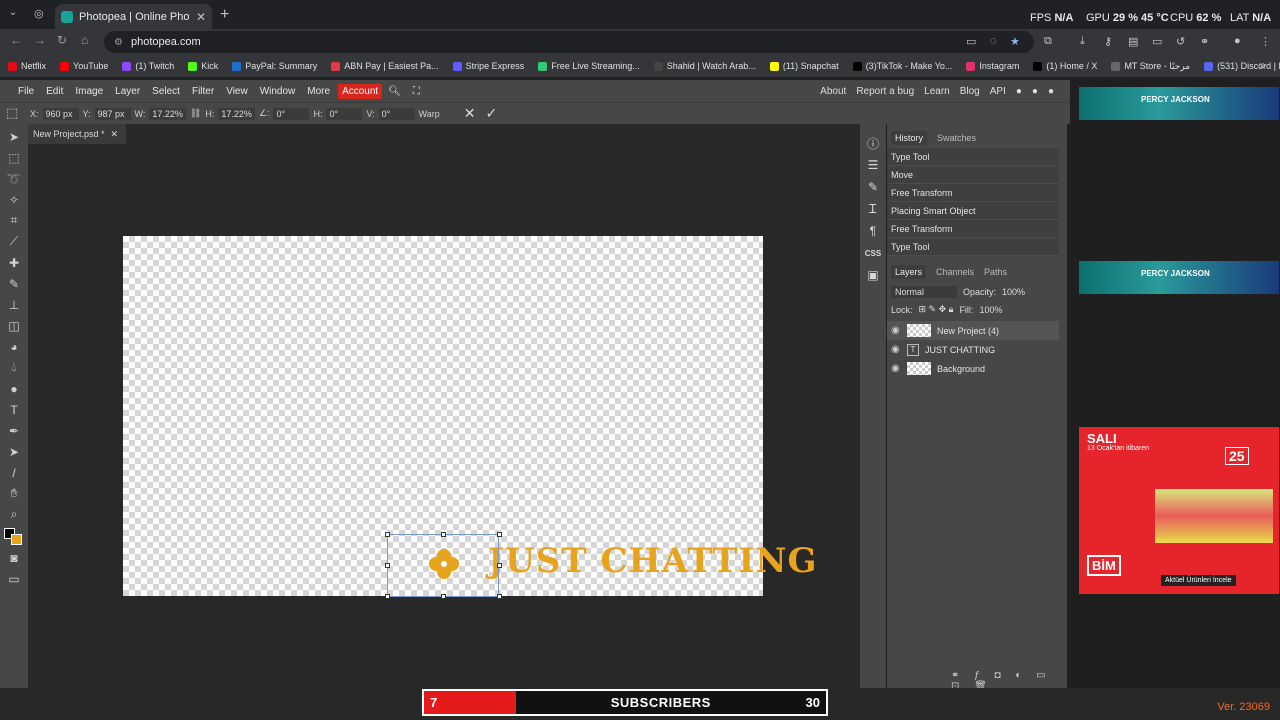 The image size is (1280, 720). I want to click on new-tab-icon: +, so click(224, 15).